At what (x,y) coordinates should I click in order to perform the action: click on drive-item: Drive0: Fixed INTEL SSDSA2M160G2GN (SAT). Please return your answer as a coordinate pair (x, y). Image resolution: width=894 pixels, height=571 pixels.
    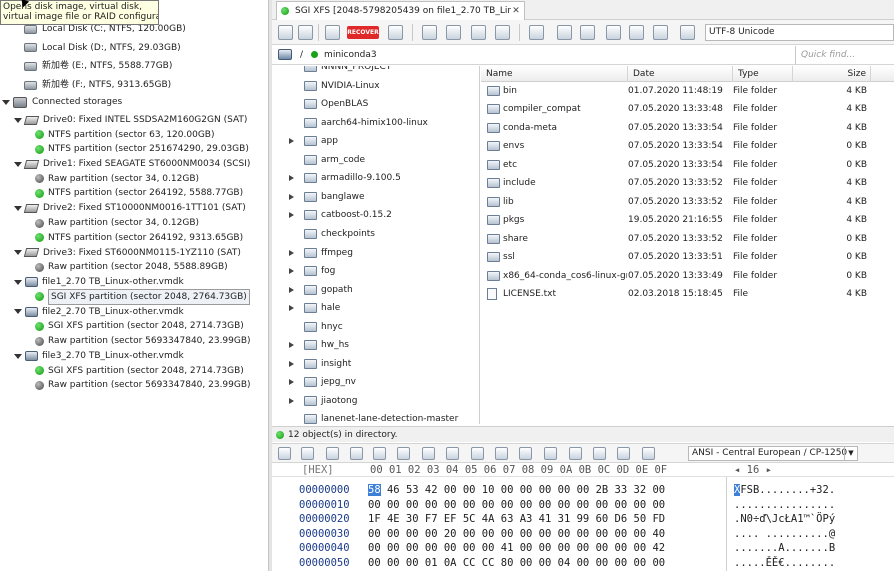
    Looking at the image, I should click on (130, 120).